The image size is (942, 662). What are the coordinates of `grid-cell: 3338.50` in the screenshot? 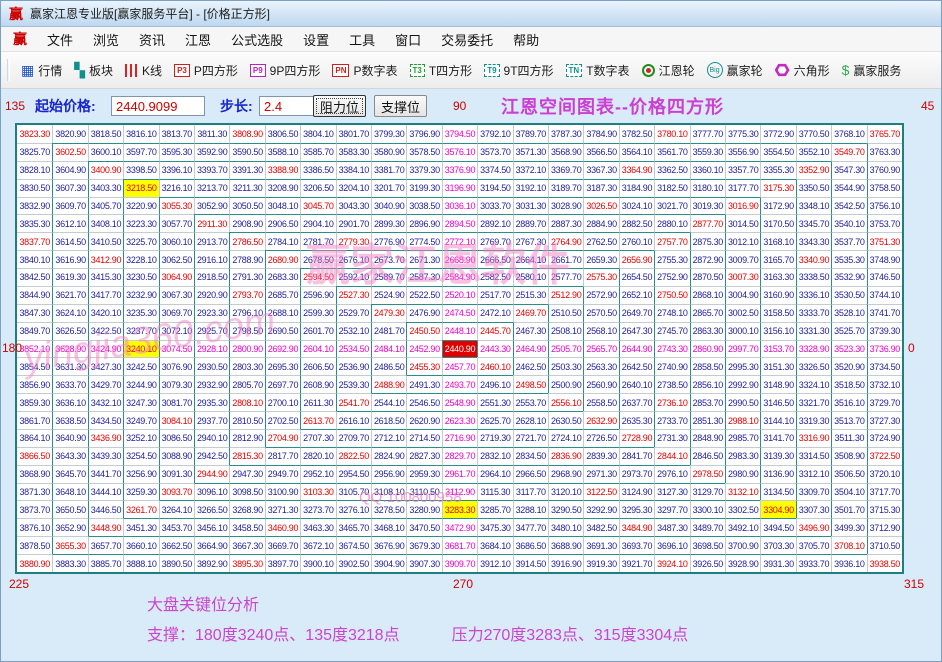 It's located at (813, 277).